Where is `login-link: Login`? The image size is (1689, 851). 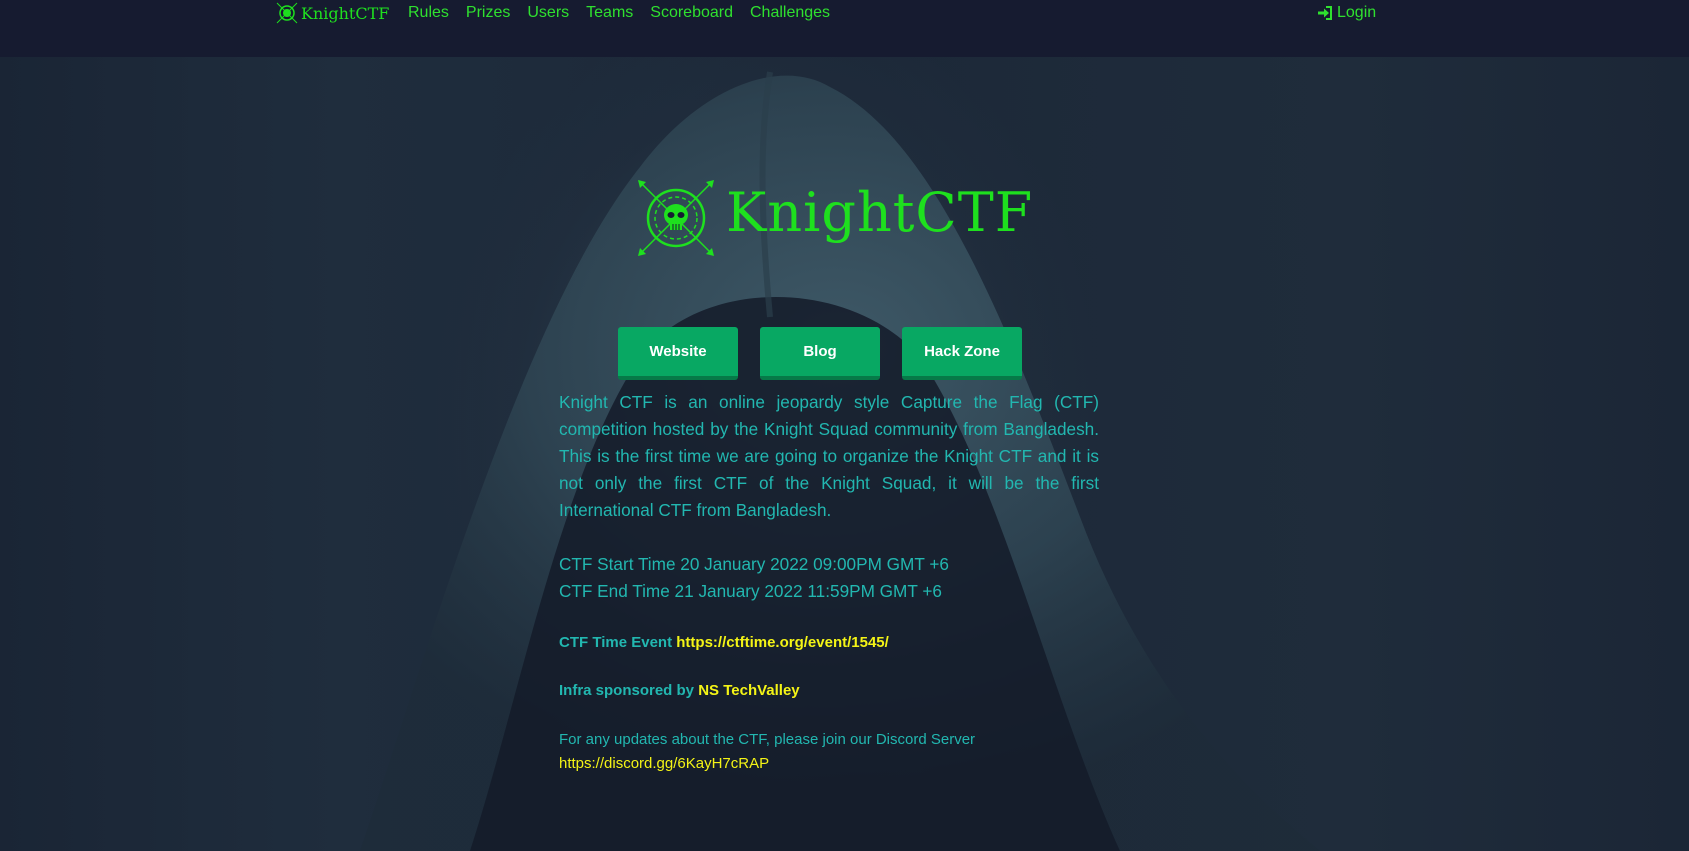 login-link: Login is located at coordinates (1346, 13).